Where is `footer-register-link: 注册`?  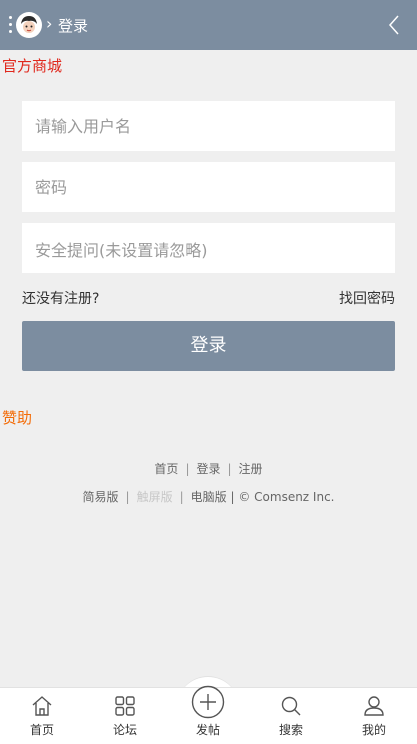
footer-register-link: 注册 is located at coordinates (251, 469).